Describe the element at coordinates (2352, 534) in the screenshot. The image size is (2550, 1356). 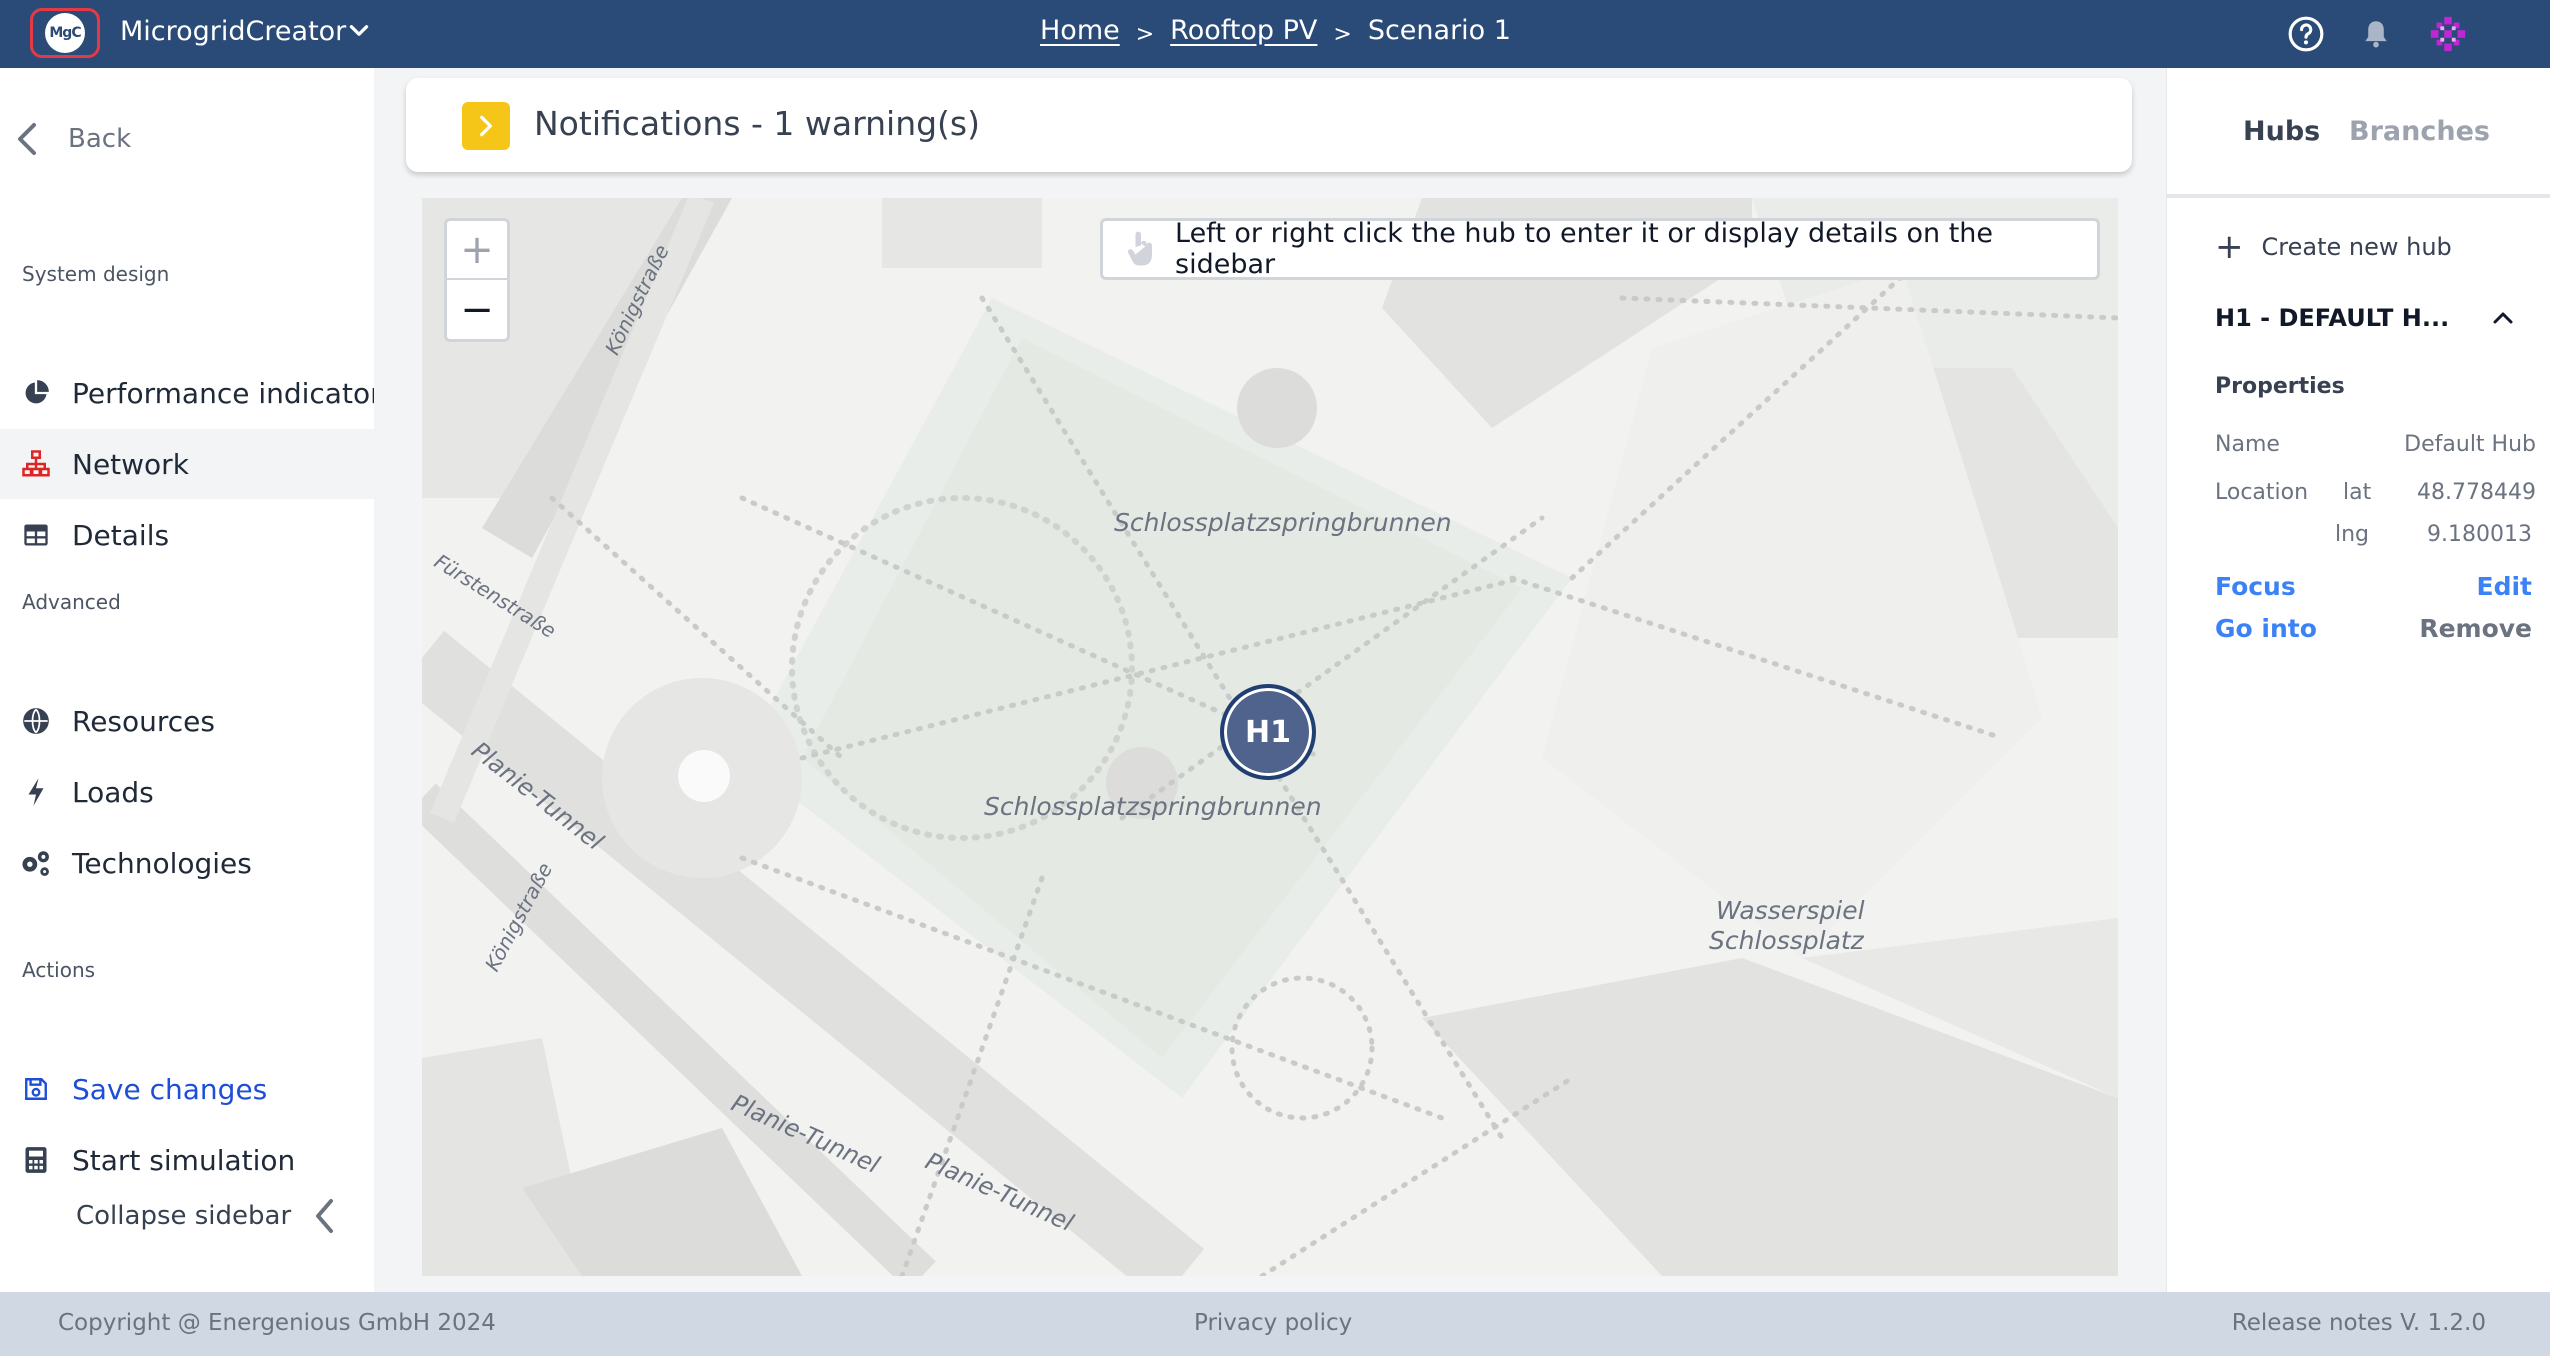
I see `lng-label: lng` at that location.